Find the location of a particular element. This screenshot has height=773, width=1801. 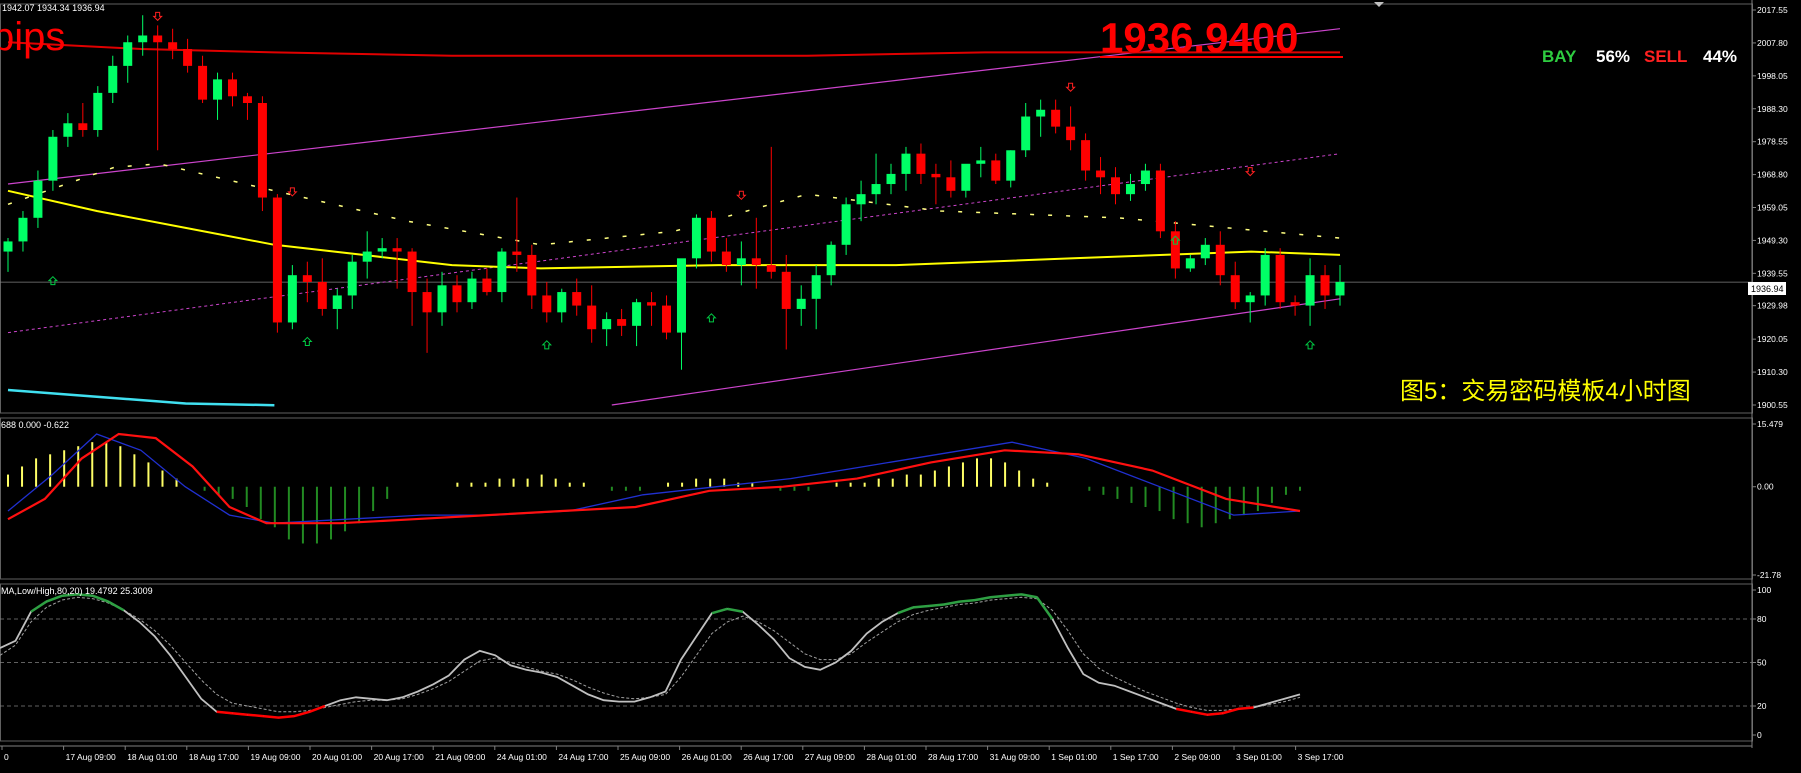

price-tick-label: 1988.30 is located at coordinates (1772, 109).